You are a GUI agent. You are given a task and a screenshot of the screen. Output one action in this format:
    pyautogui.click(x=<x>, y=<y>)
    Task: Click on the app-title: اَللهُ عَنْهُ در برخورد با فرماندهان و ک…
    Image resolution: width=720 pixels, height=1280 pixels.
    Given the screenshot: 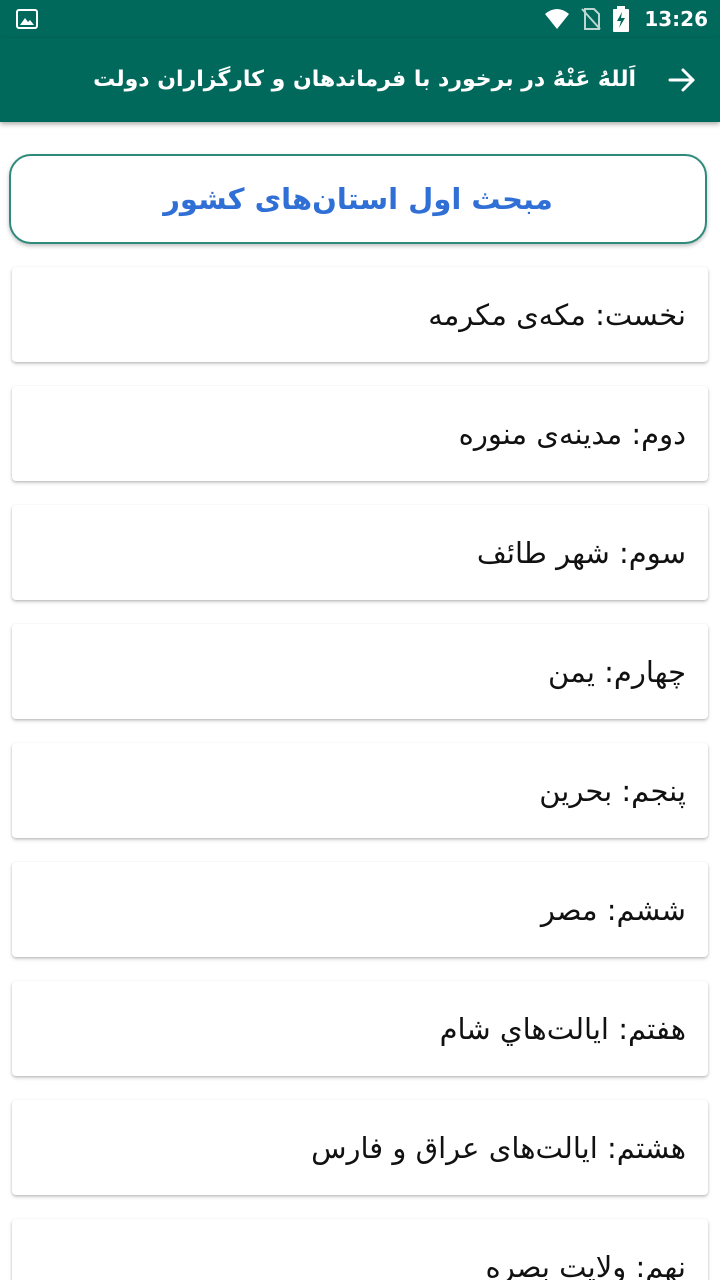 What is the action you would take?
    pyautogui.click(x=364, y=79)
    